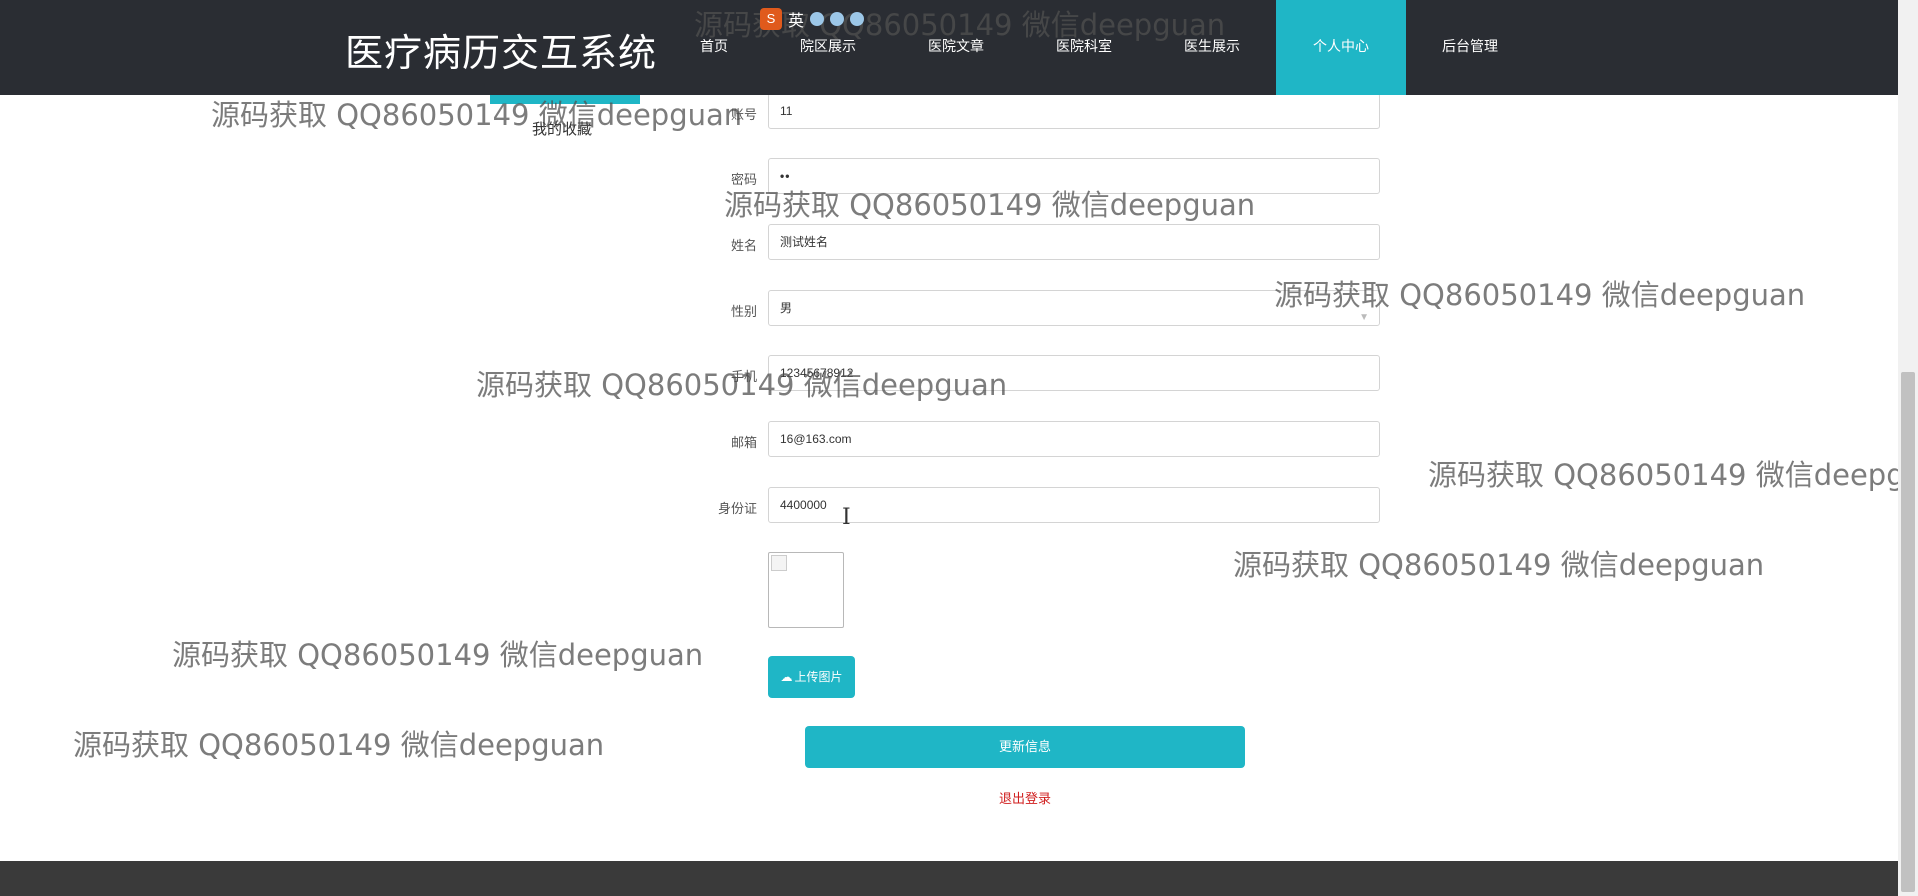 The image size is (1918, 896). What do you see at coordinates (1074, 439) in the screenshot?
I see `email-input: 16@163.com` at bounding box center [1074, 439].